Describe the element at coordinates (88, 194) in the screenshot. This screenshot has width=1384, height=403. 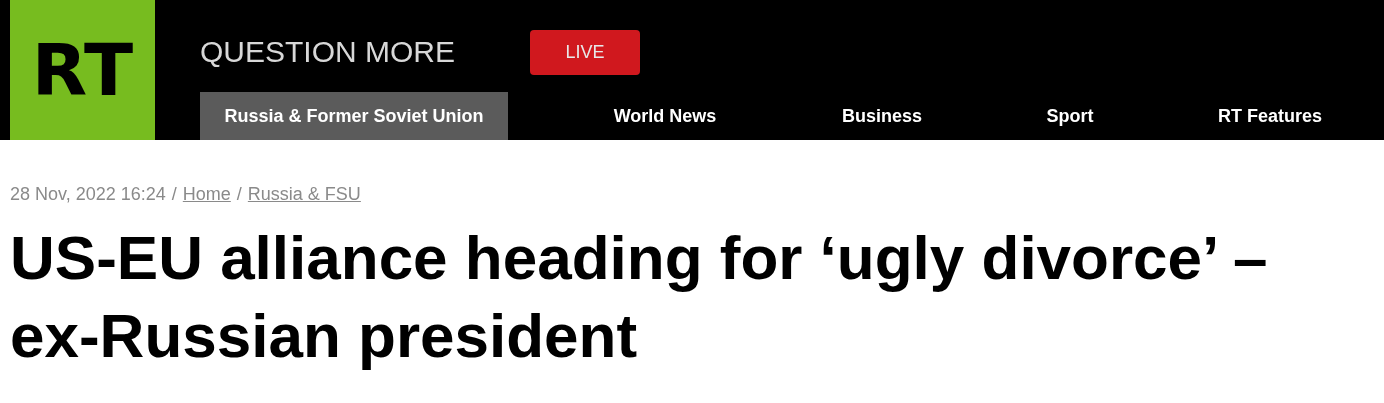
I see `publish-date: 28 Nov, 2022 16:24` at that location.